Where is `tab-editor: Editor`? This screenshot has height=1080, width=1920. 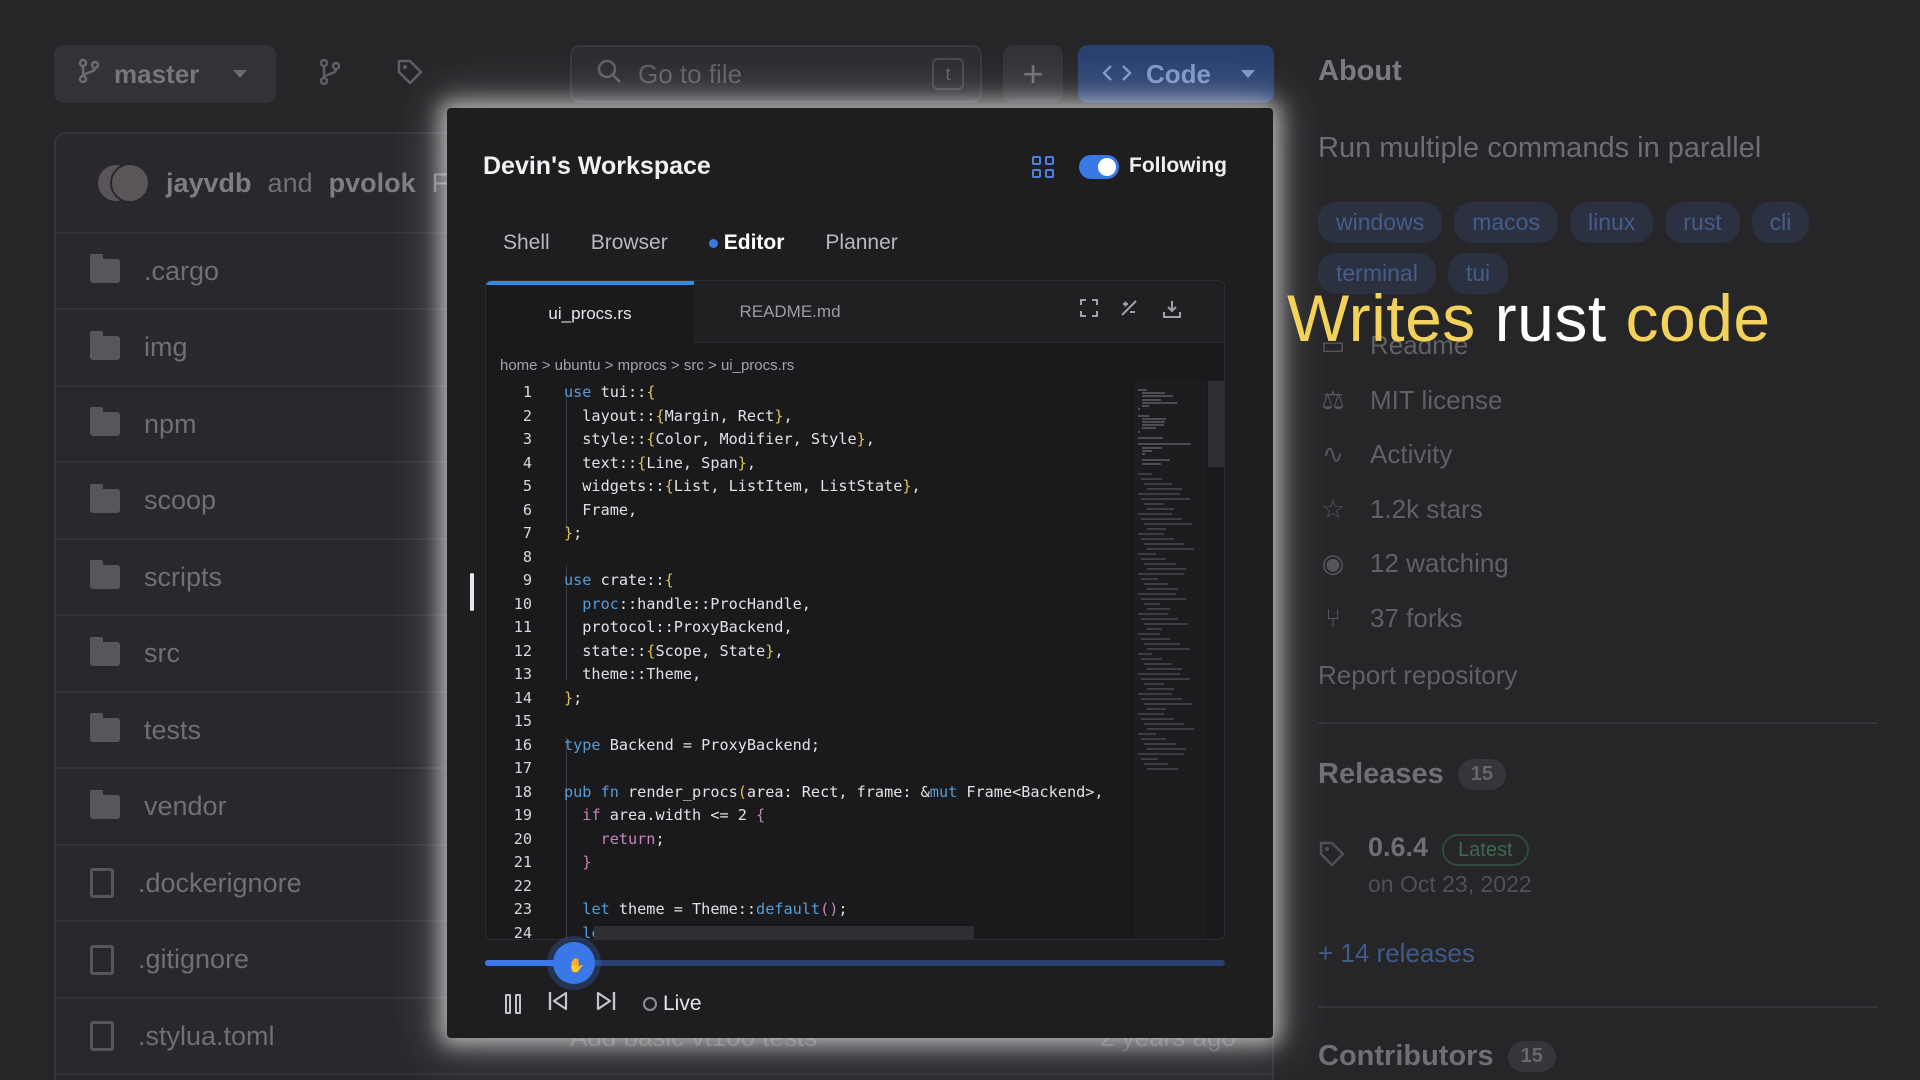
tab-editor: Editor is located at coordinates (746, 243).